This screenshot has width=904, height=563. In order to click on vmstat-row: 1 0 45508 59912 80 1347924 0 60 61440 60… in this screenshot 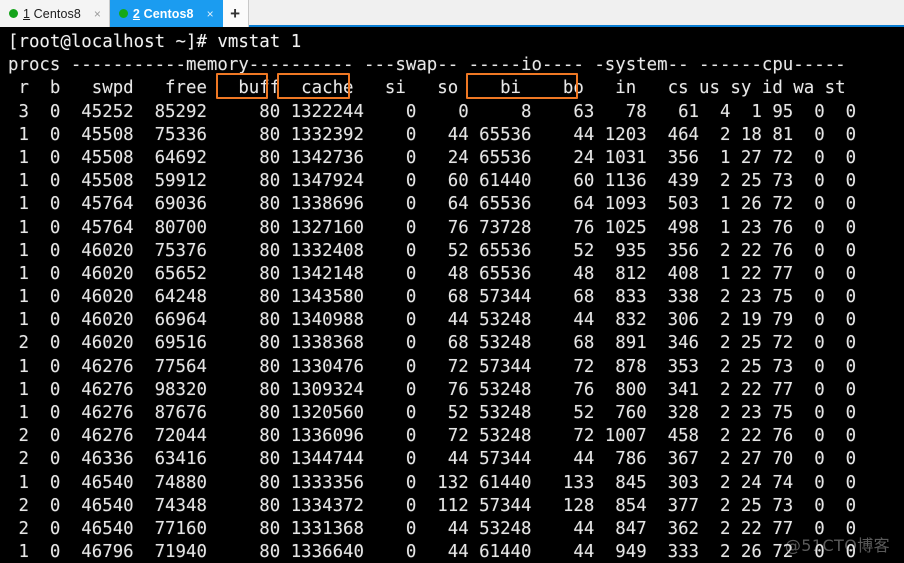, I will do `click(432, 181)`.